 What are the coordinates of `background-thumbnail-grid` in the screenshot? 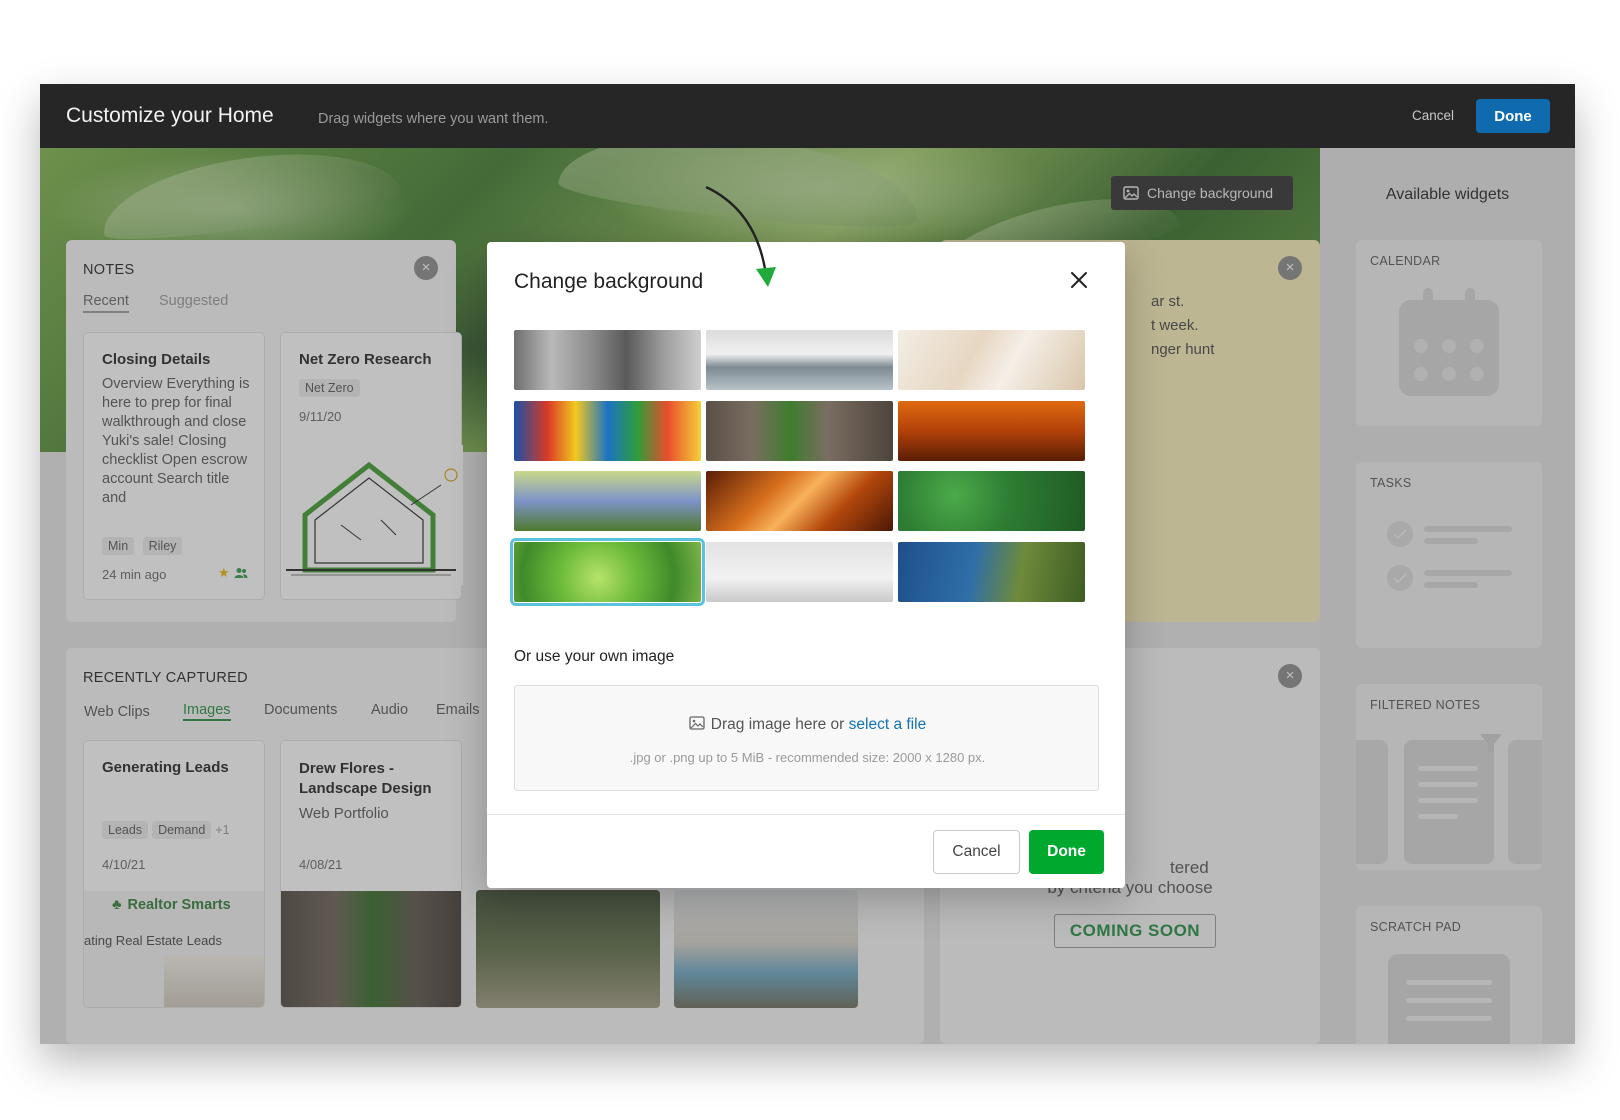 It's located at (804, 471).